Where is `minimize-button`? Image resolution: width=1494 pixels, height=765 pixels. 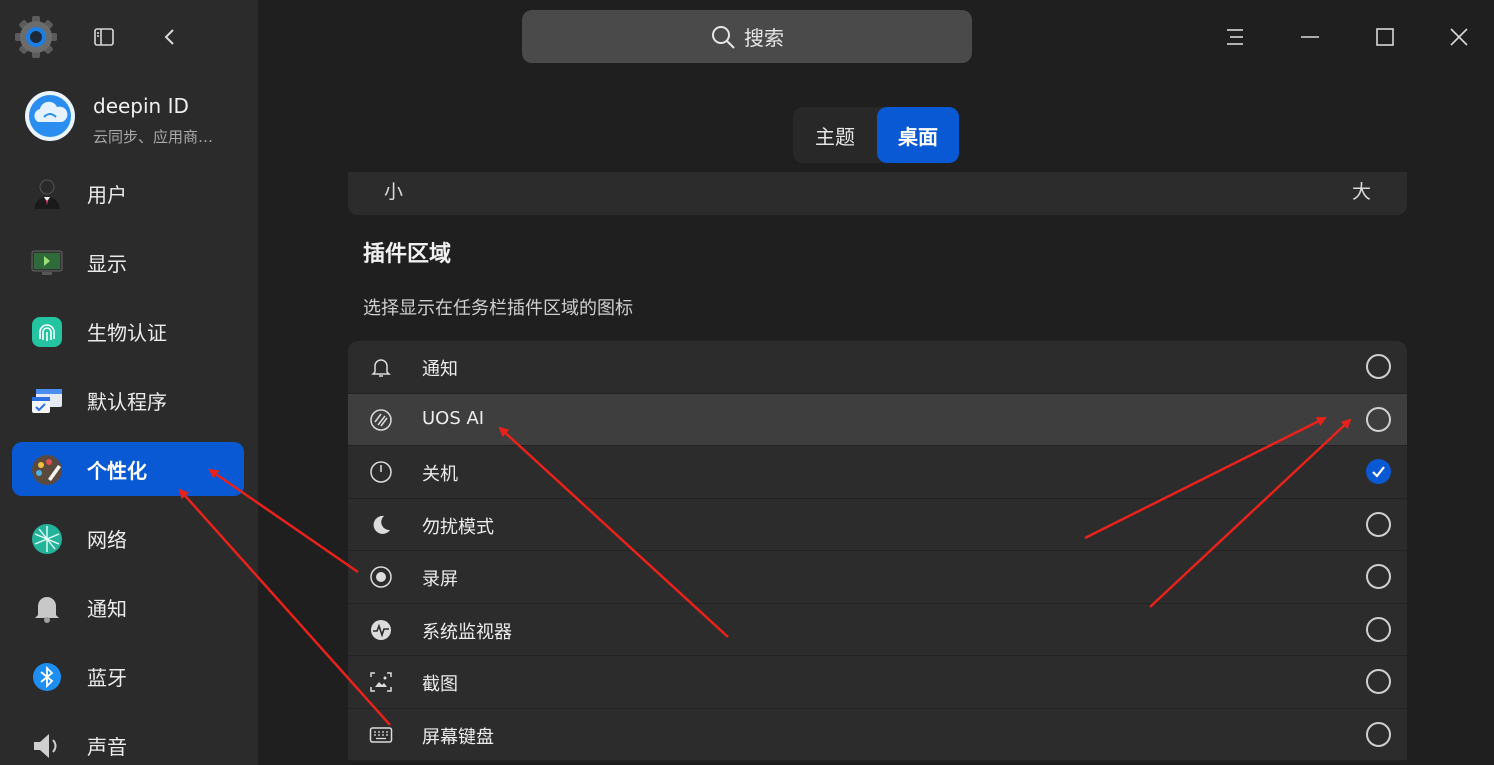 minimize-button is located at coordinates (1310, 37).